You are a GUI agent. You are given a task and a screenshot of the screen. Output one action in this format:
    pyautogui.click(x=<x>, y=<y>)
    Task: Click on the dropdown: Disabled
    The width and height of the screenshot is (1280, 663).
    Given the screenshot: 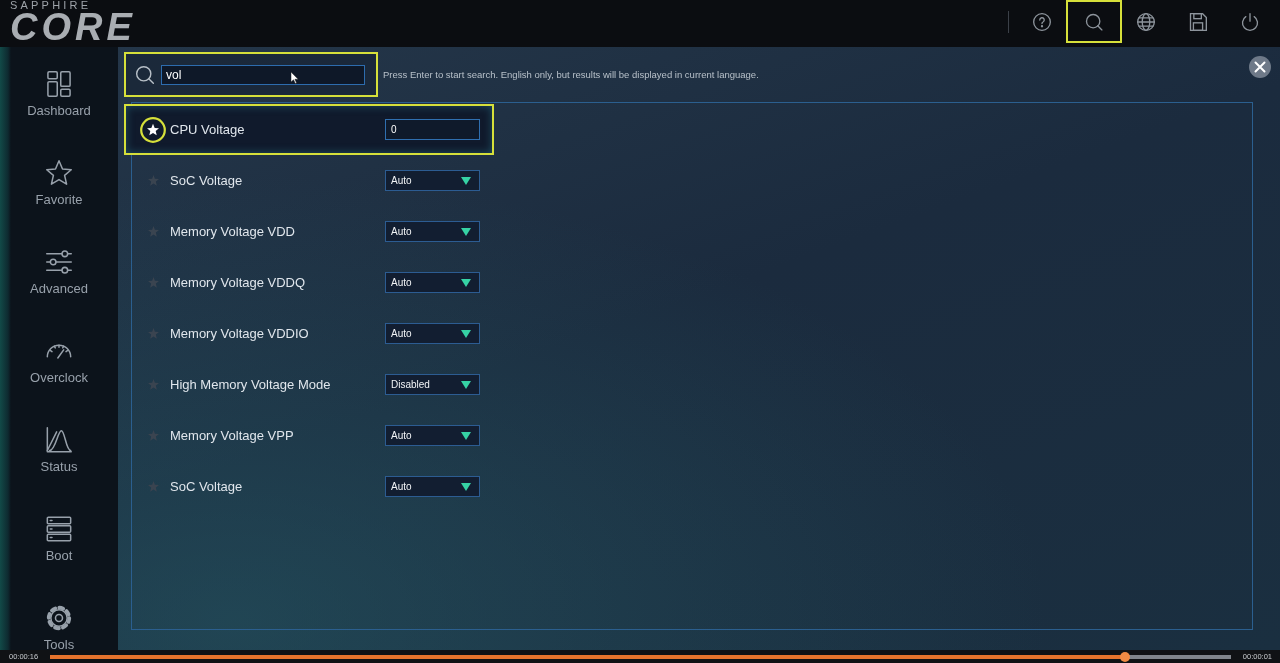 What is the action you would take?
    pyautogui.click(x=432, y=384)
    